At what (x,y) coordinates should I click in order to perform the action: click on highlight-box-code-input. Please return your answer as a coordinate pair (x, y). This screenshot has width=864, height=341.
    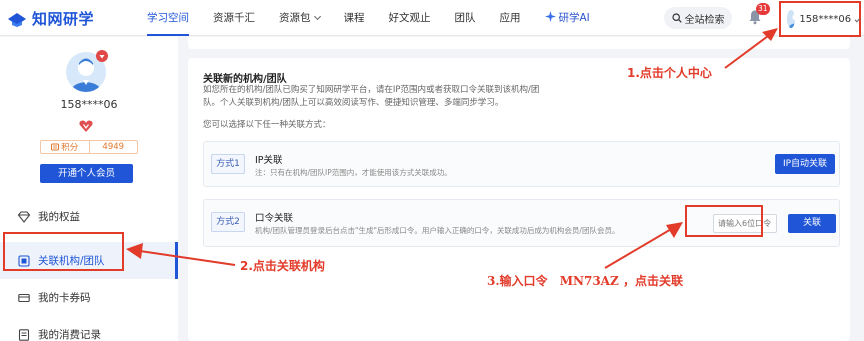
    Looking at the image, I should click on (724, 221).